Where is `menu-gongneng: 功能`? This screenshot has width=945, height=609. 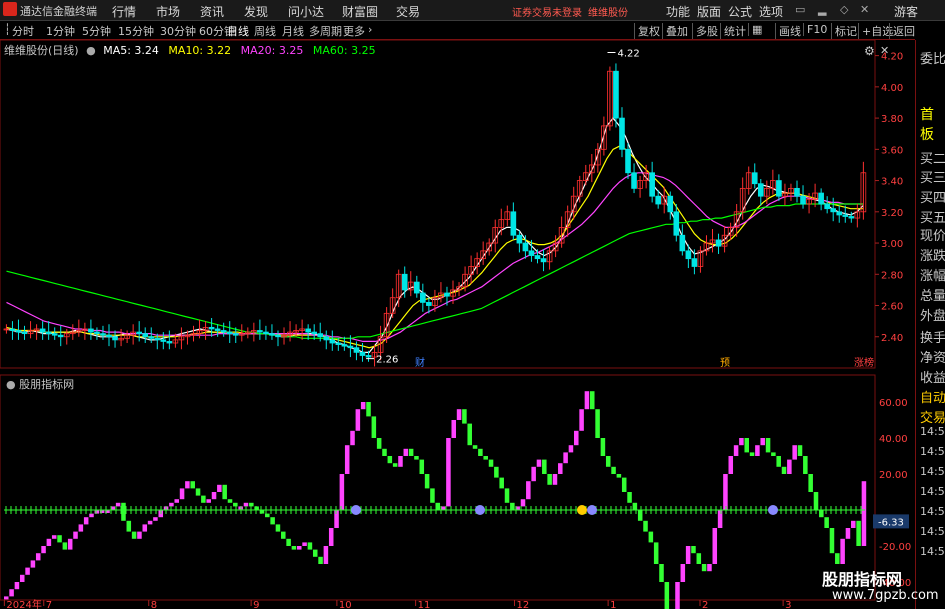
menu-gongneng: 功能 is located at coordinates (678, 11).